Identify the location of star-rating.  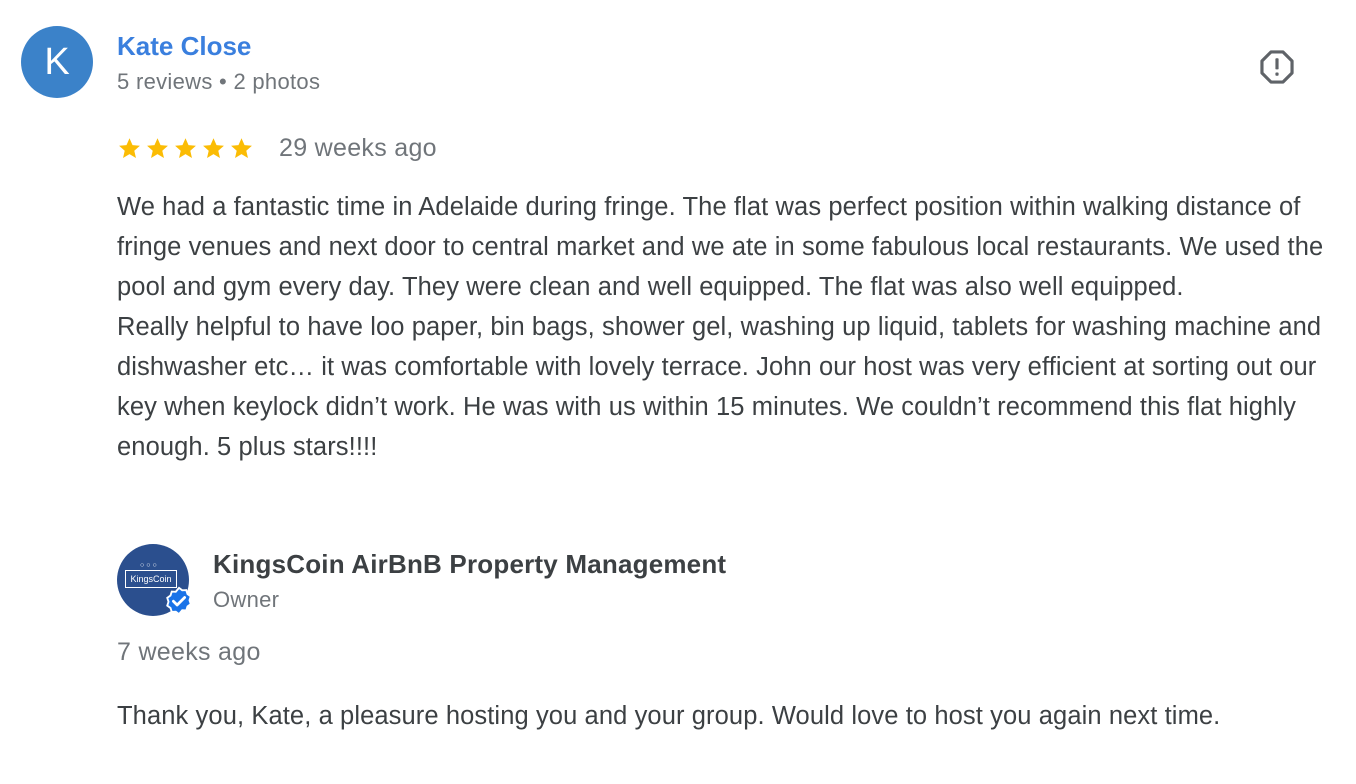
(185, 148).